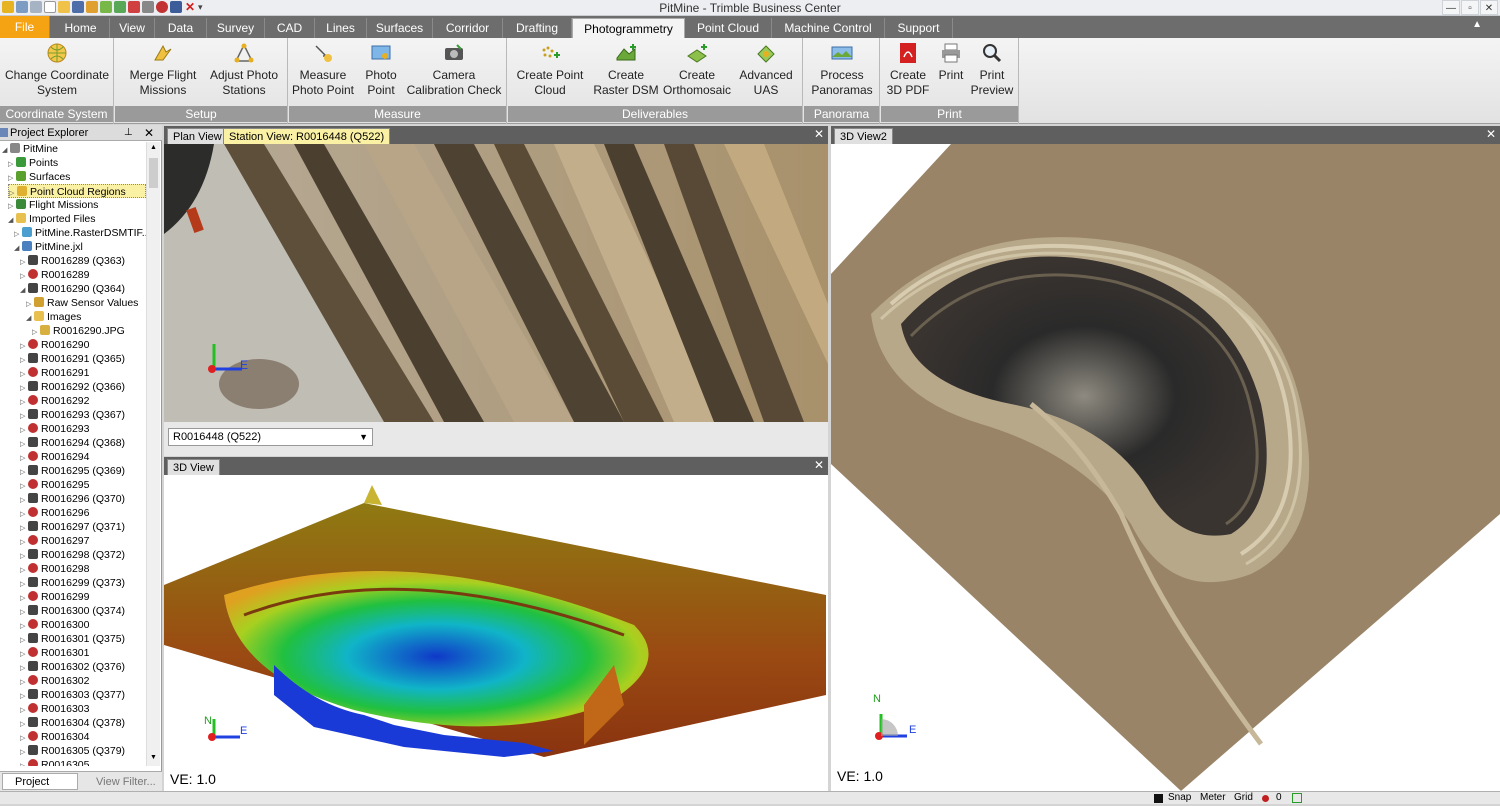  Describe the element at coordinates (72, 555) in the screenshot. I see `tree-item: ▷ R0016298 (Q372)` at that location.